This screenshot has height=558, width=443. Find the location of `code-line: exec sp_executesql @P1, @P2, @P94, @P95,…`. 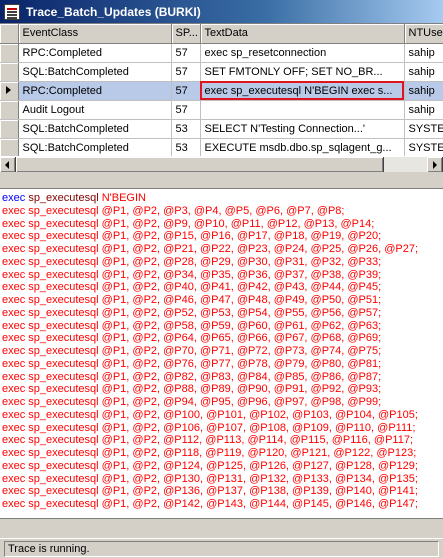

code-line: exec sp_executesql @P1, @P2, @P94, @P95,… is located at coordinates (192, 402).